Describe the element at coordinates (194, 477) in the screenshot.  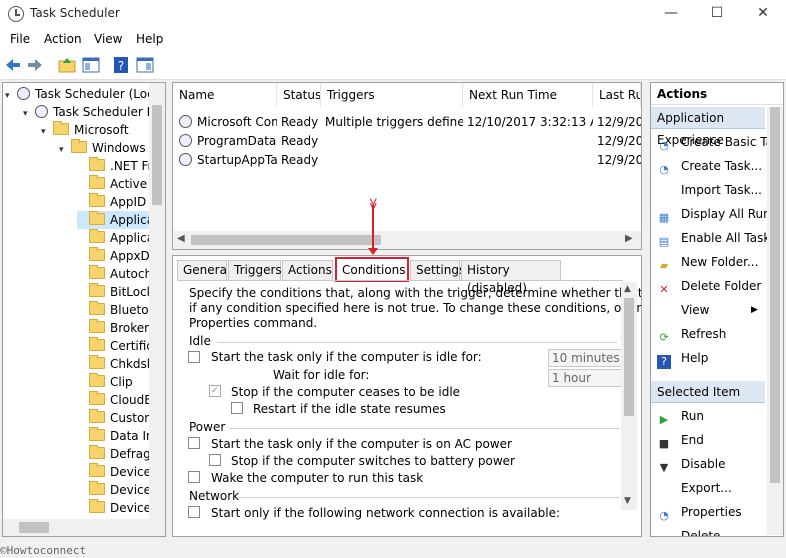
I see `wake-checkbox` at that location.